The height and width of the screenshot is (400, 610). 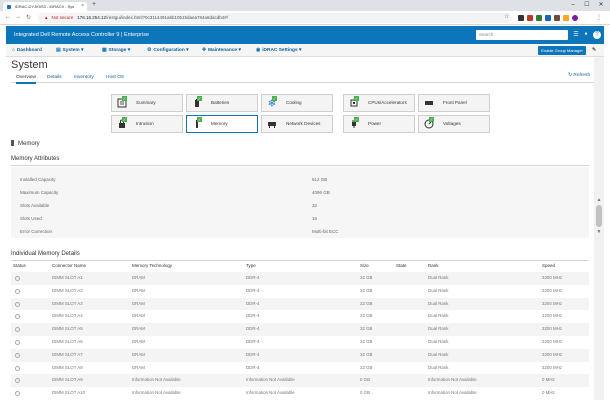 What do you see at coordinates (94, 4) in the screenshot?
I see `new-tab-icon: +` at bounding box center [94, 4].